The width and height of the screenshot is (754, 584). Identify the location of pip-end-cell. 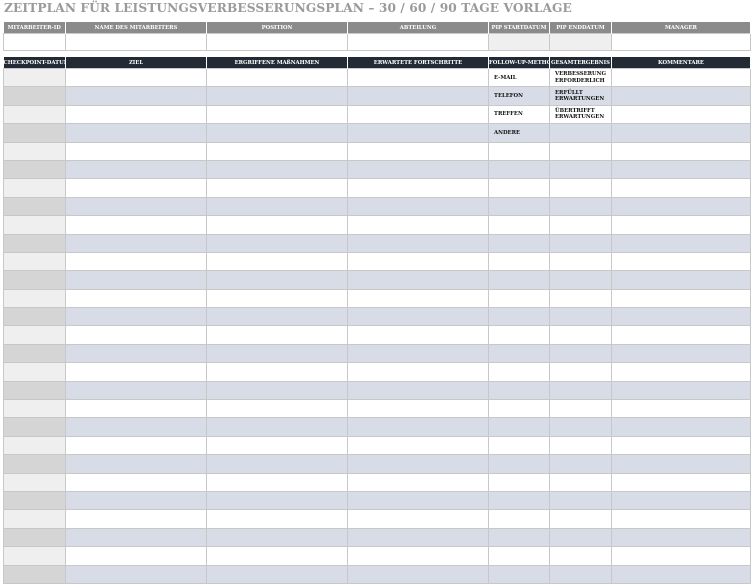
(580, 42).